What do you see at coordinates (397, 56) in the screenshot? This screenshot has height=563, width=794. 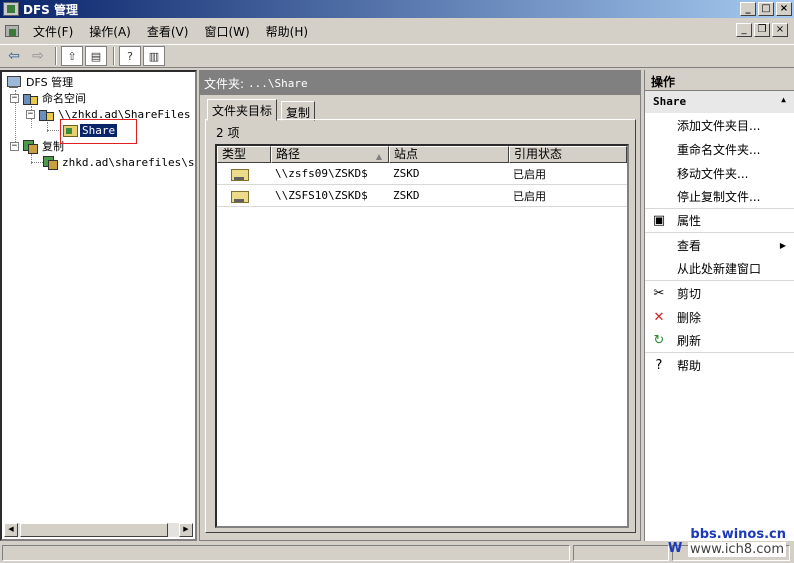 I see `toolbar: ⇦ ⇨ ⇧ ▤ ? ▥` at bounding box center [397, 56].